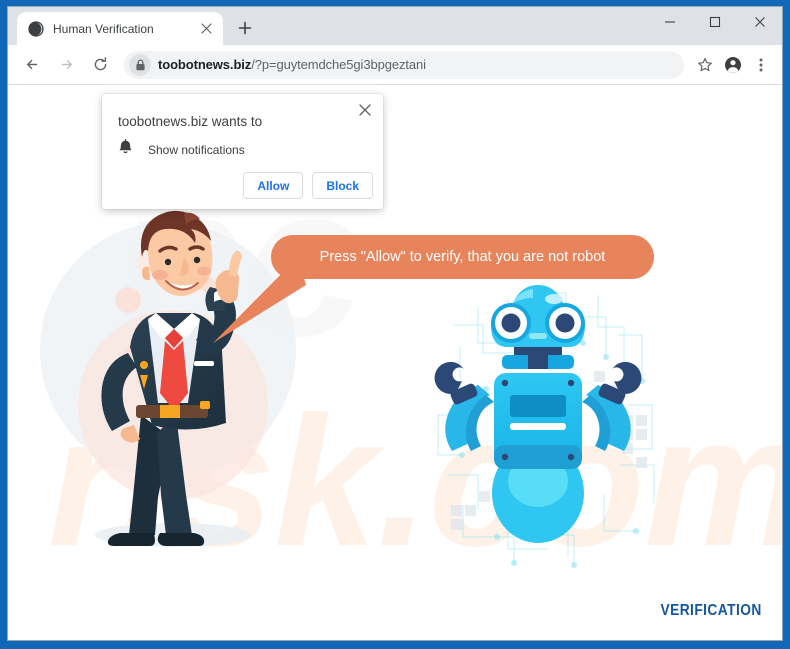 This screenshot has height=649, width=790. I want to click on reload-button, so click(100, 65).